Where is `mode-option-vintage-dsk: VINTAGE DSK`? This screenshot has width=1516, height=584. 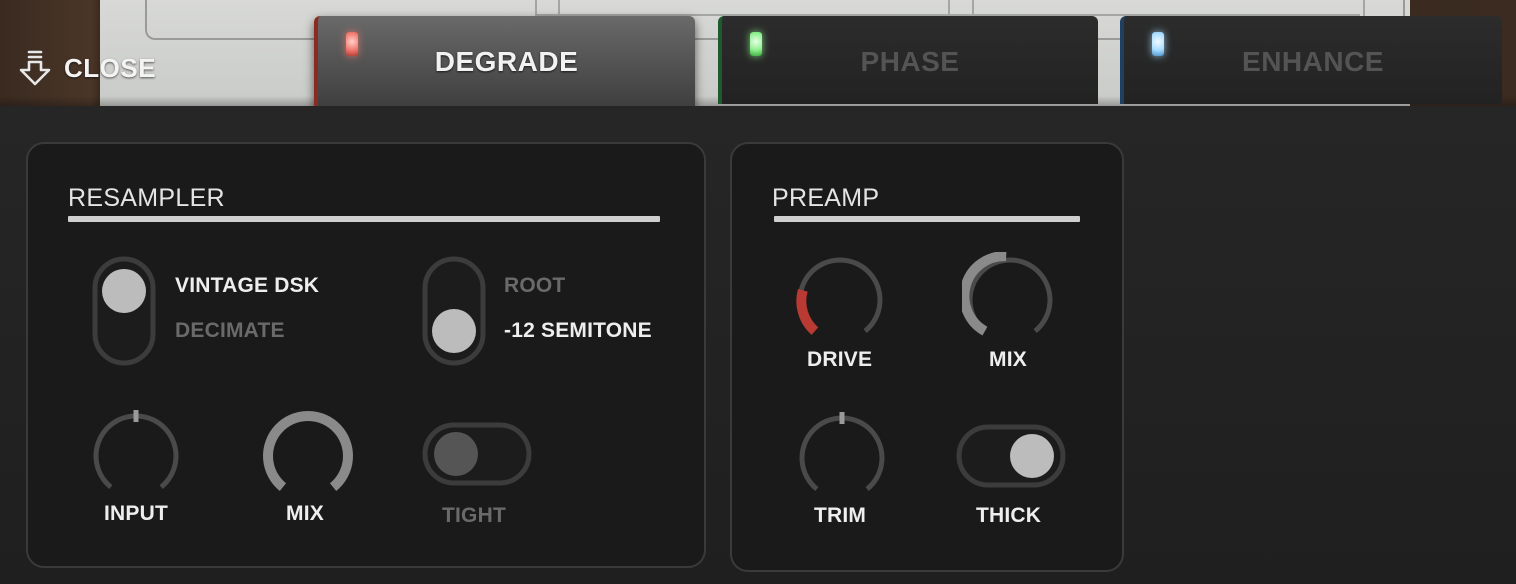 mode-option-vintage-dsk: VINTAGE DSK is located at coordinates (247, 286).